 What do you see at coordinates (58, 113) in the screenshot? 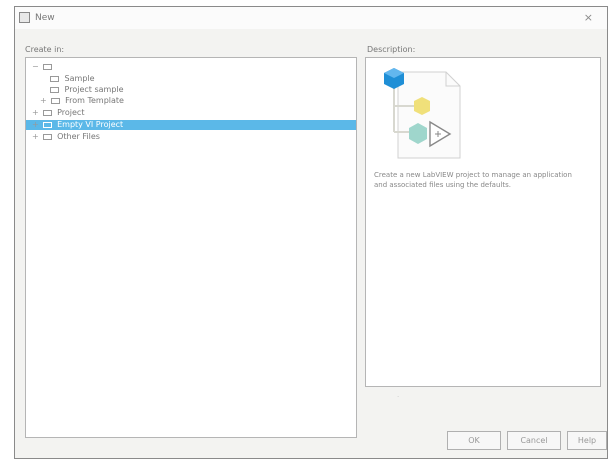
I see `tree-node-project: + Project` at bounding box center [58, 113].